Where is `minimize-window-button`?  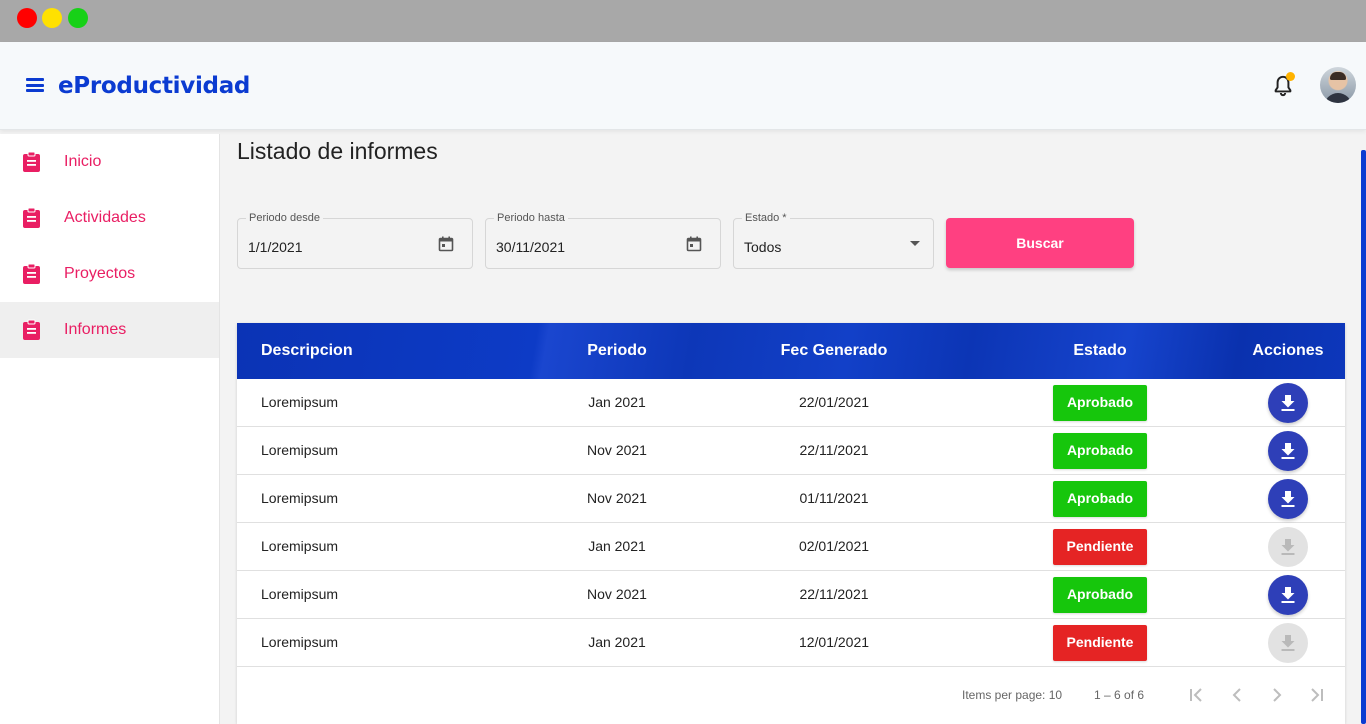
minimize-window-button is located at coordinates (52, 18).